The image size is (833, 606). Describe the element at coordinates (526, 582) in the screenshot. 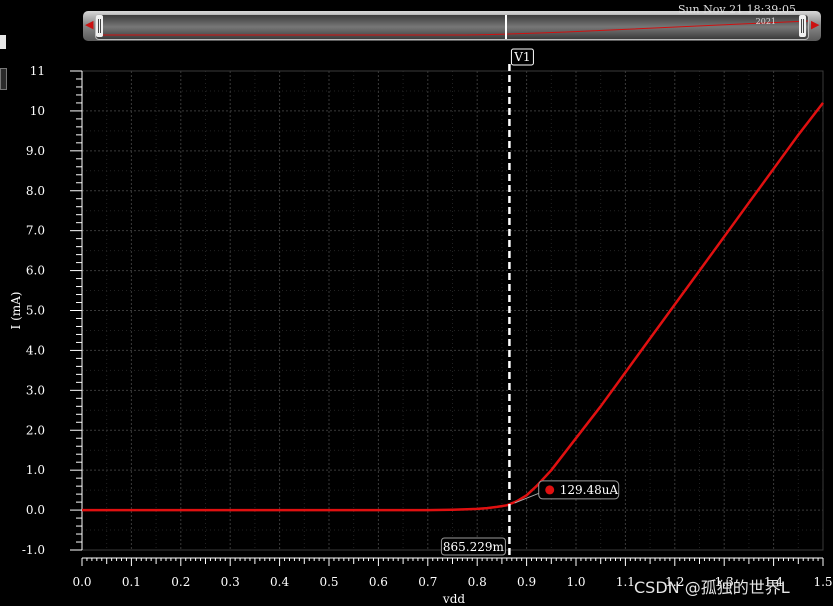

I see `x-tick-label: 0.9` at that location.